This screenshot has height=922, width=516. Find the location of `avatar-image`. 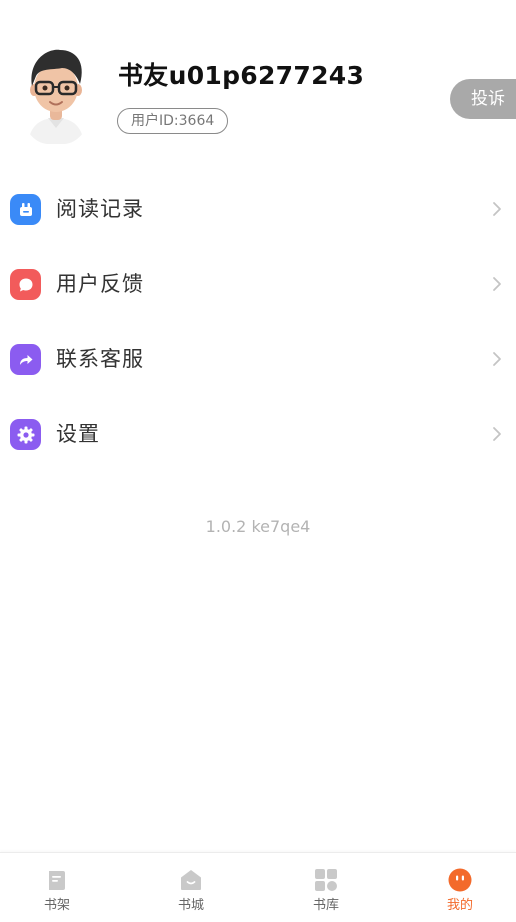

avatar-image is located at coordinates (56, 94).